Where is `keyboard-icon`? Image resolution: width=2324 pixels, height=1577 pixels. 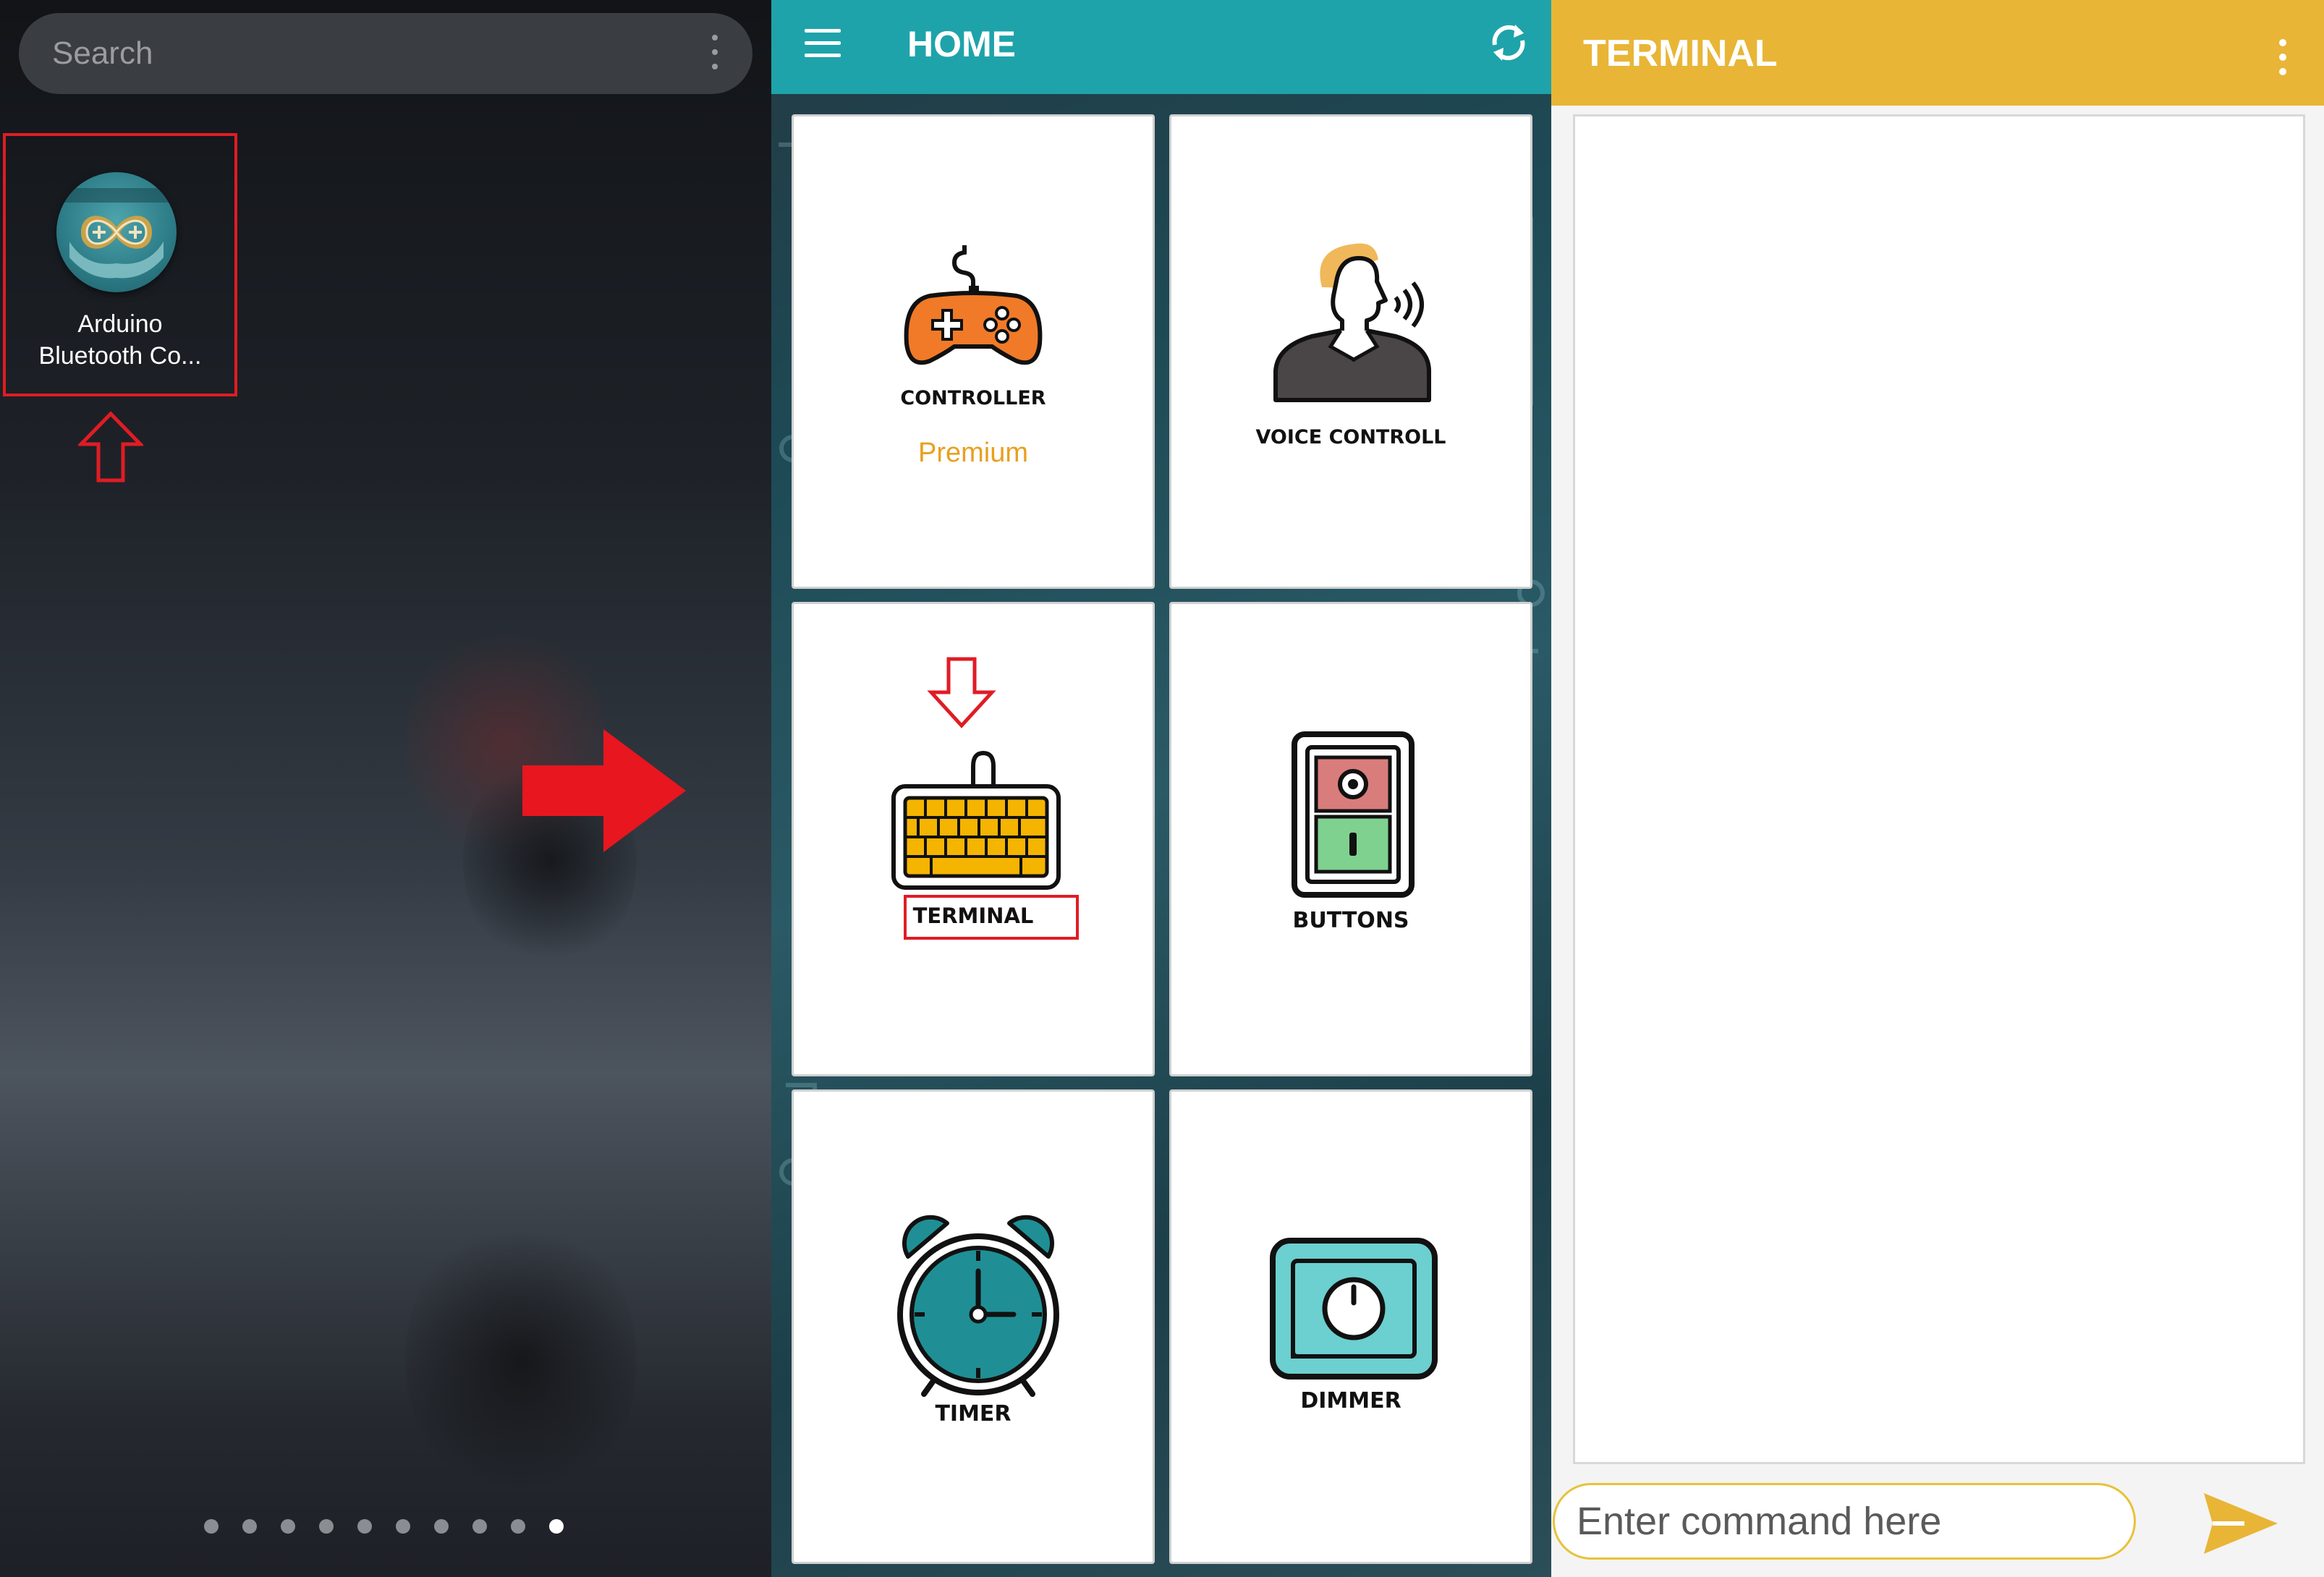
keyboard-icon is located at coordinates (976, 820).